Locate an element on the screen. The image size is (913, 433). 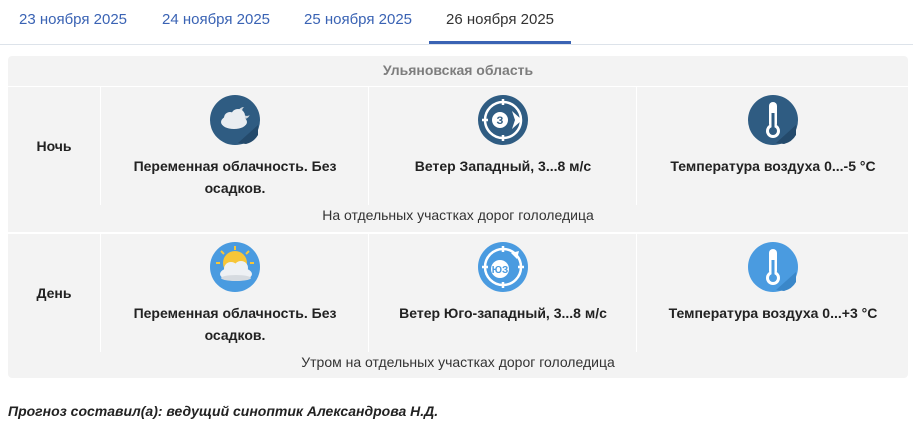
night-note: На отдельных участках дорог гололедица is located at coordinates (458, 215).